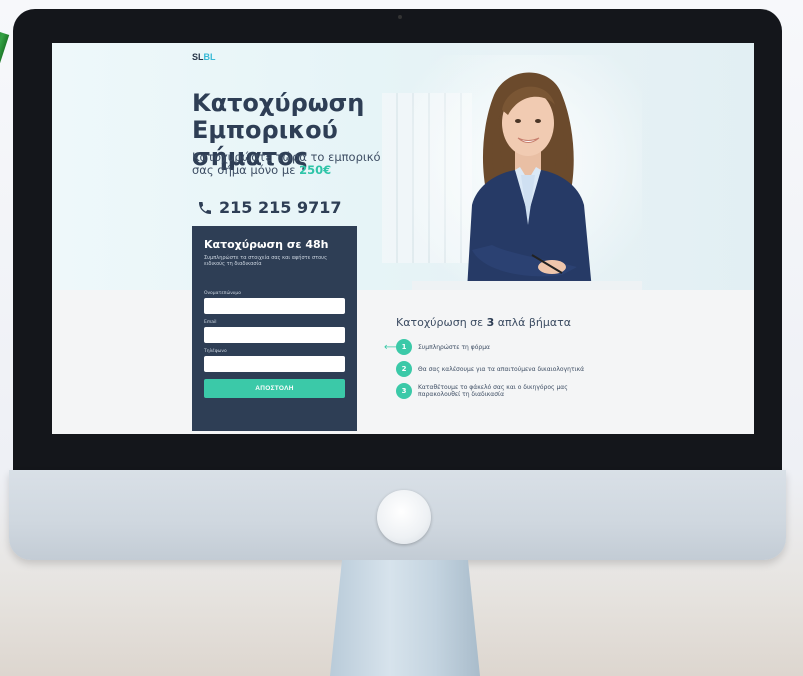  Describe the element at coordinates (405, 618) in the screenshot. I see `monitor-stand` at that location.